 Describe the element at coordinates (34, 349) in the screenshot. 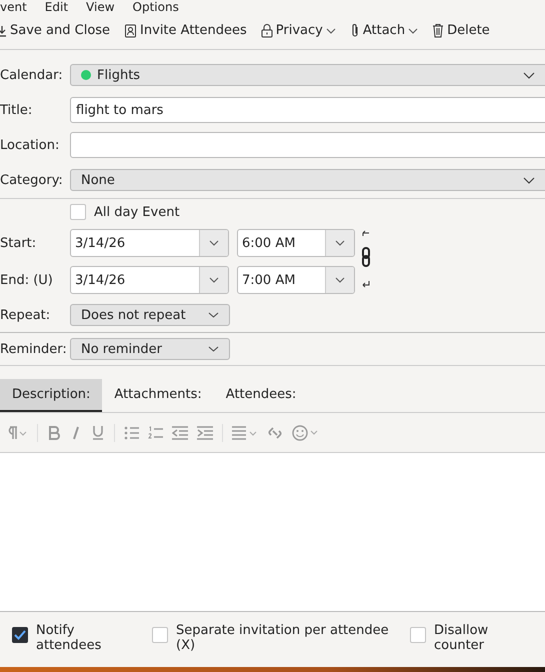

I see `field-label: Reminder:` at that location.